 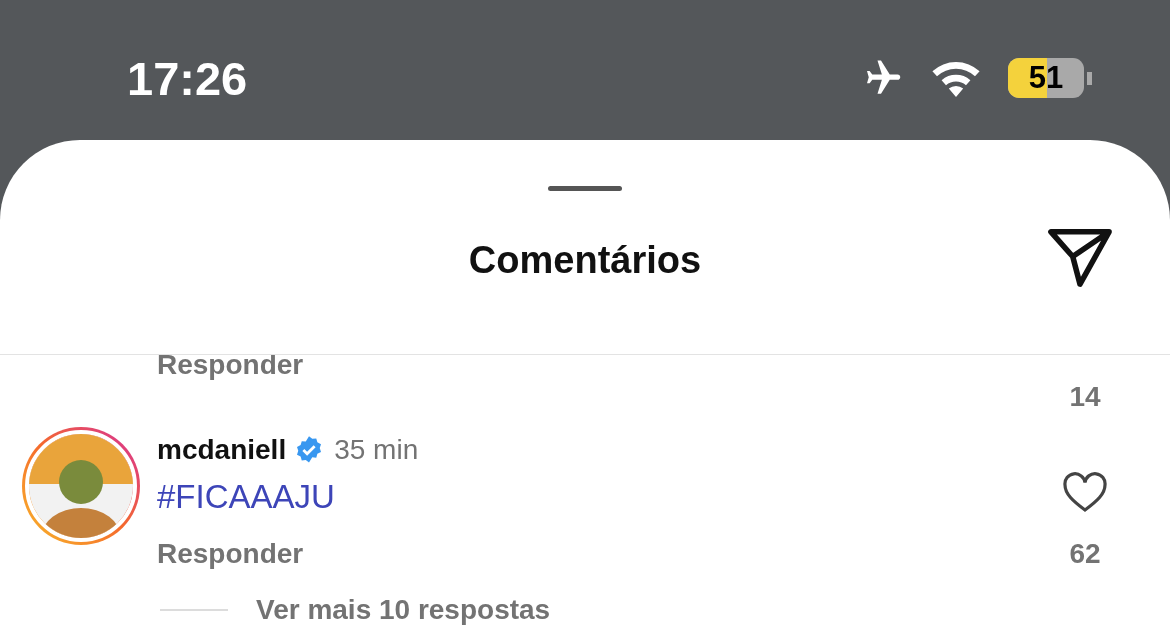 I want to click on heart-icon, so click(x=1085, y=491).